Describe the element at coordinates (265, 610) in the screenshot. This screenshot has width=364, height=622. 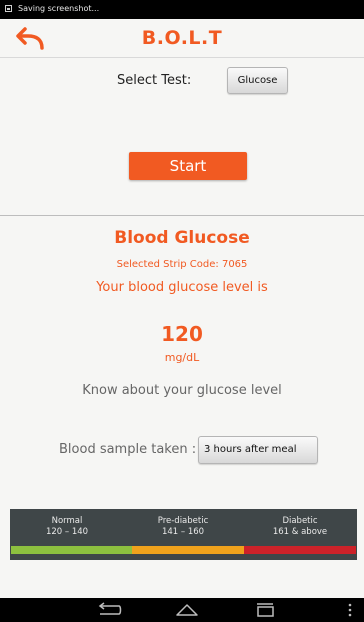
I see `recent-apps-icon` at that location.